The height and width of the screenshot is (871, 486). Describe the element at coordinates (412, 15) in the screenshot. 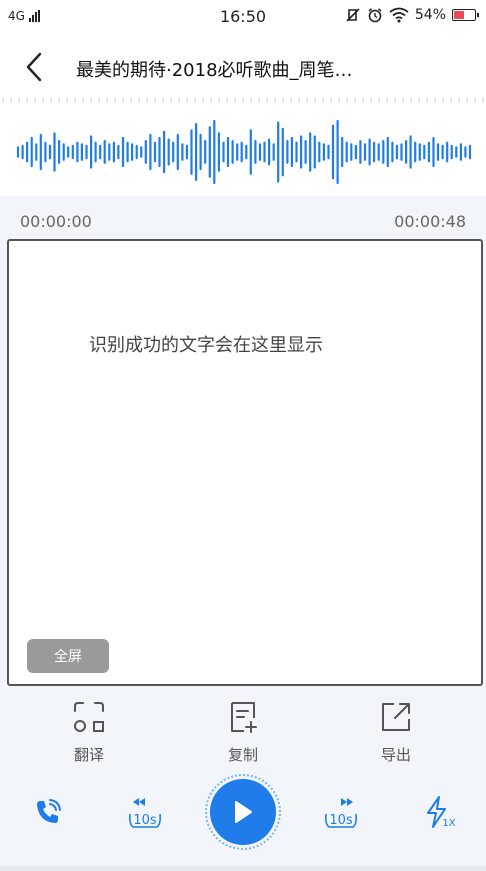

I see `status-icons: 54%` at that location.